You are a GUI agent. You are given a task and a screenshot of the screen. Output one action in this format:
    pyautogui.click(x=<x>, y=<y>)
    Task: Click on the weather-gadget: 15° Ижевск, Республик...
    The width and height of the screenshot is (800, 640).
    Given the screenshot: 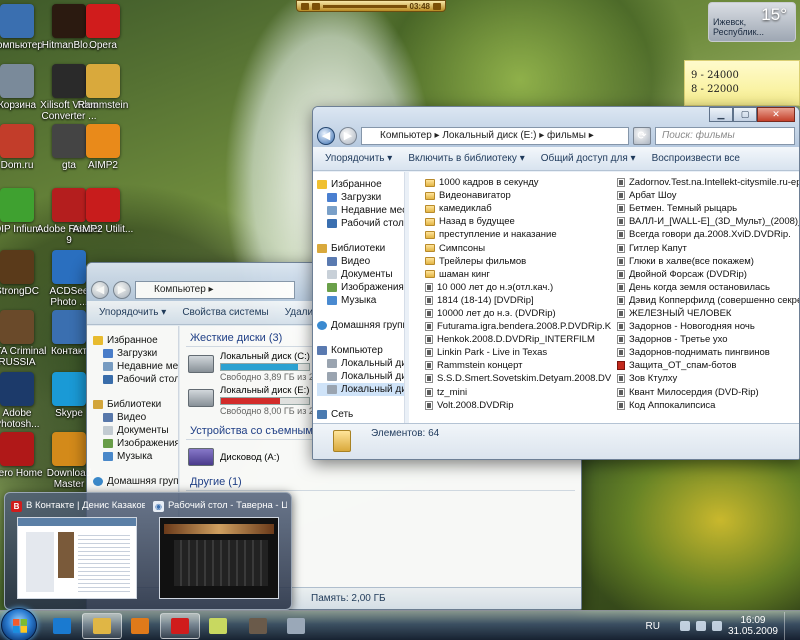 What is the action you would take?
    pyautogui.click(x=752, y=22)
    